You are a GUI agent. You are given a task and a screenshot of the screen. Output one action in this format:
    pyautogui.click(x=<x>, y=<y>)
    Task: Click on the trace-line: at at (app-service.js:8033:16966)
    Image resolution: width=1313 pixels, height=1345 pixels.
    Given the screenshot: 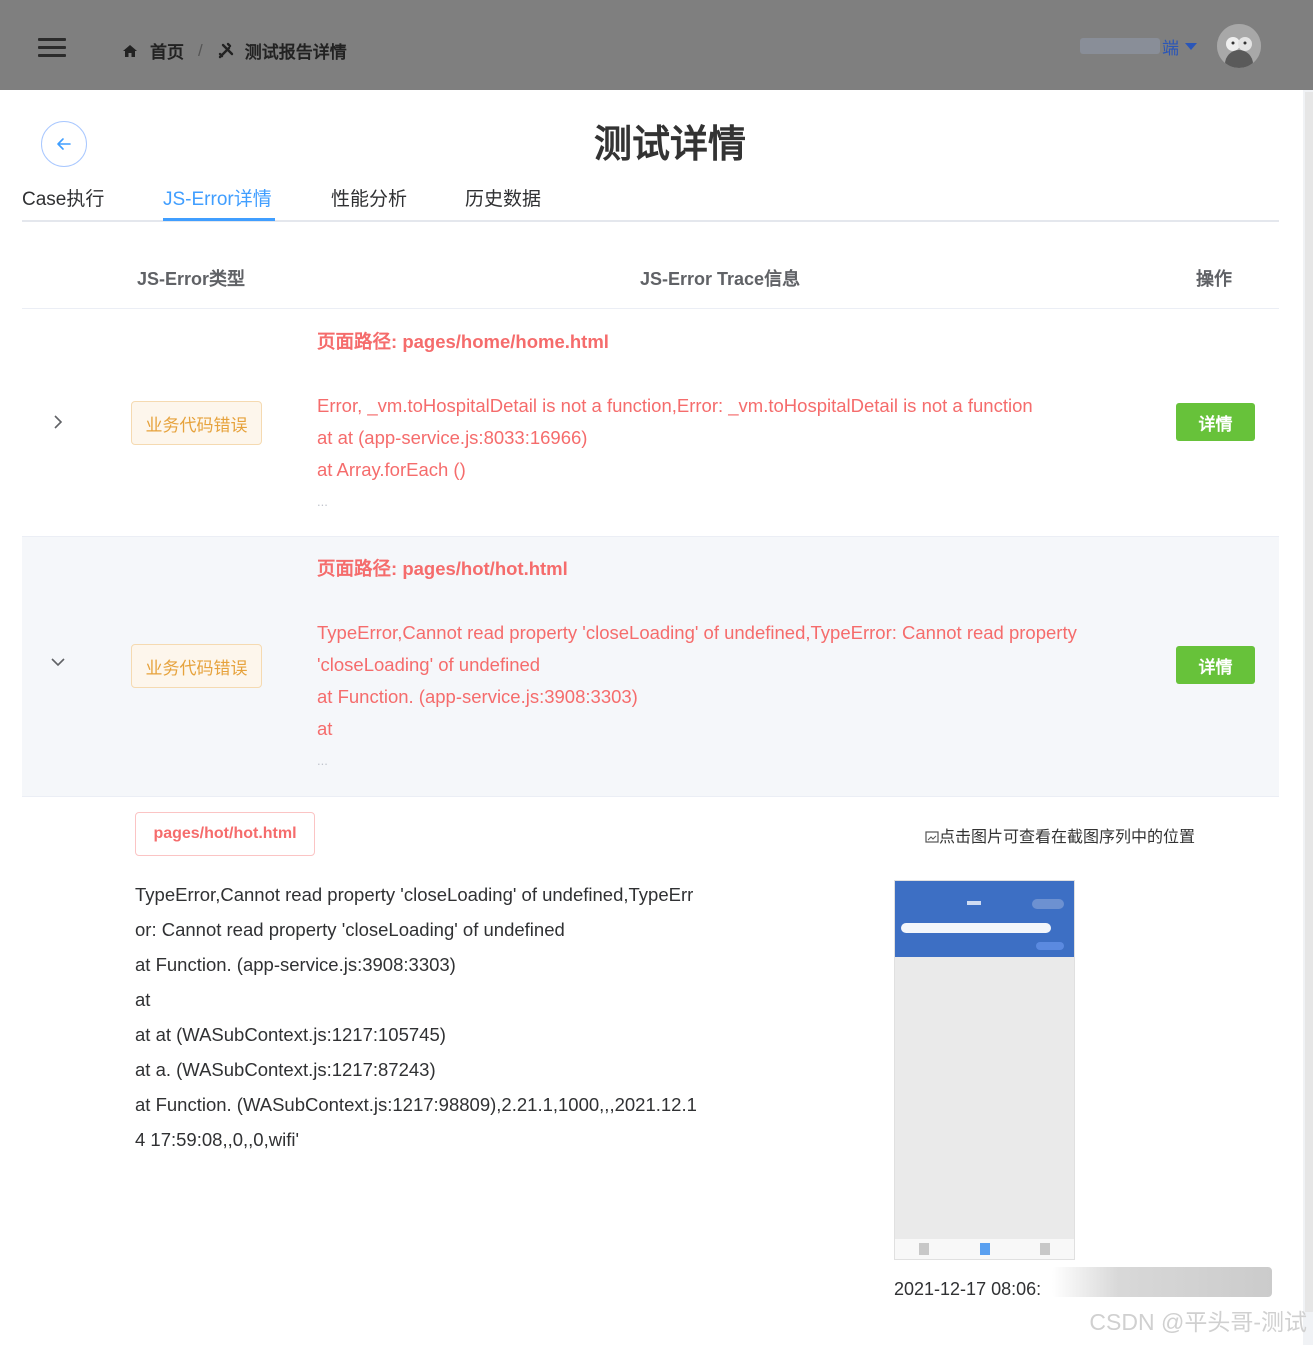 What is the action you would take?
    pyautogui.click(x=452, y=437)
    